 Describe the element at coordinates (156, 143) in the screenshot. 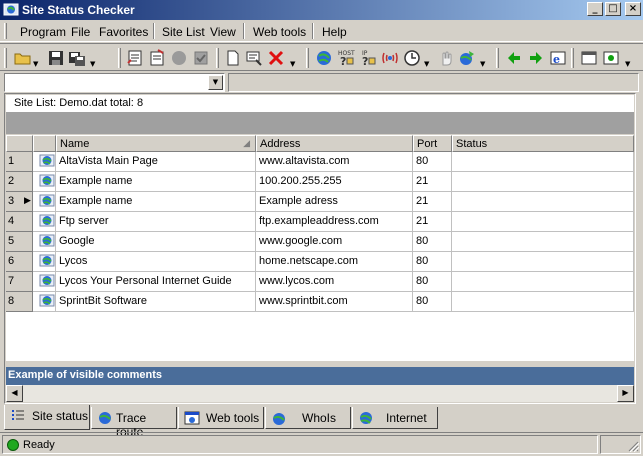

I see `column-header-name: Name ◢` at that location.